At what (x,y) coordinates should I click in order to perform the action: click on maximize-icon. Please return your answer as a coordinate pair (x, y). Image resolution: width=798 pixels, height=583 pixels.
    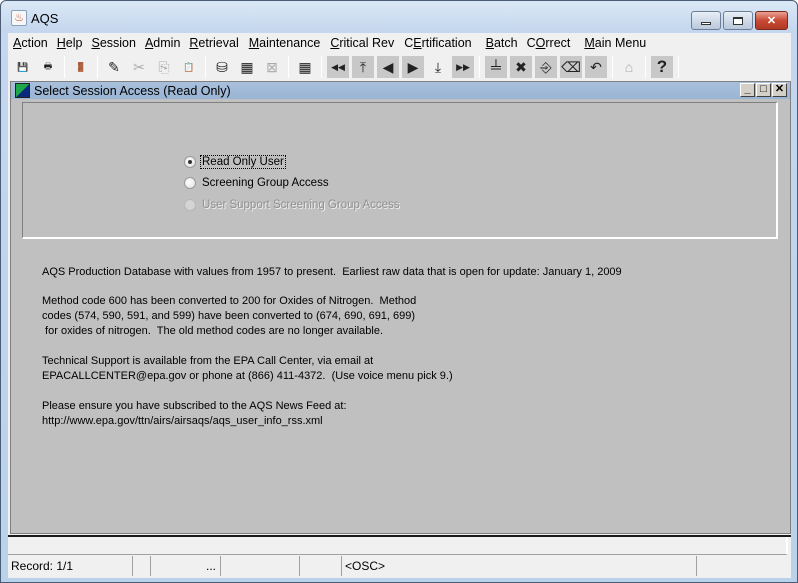
    Looking at the image, I should click on (738, 20).